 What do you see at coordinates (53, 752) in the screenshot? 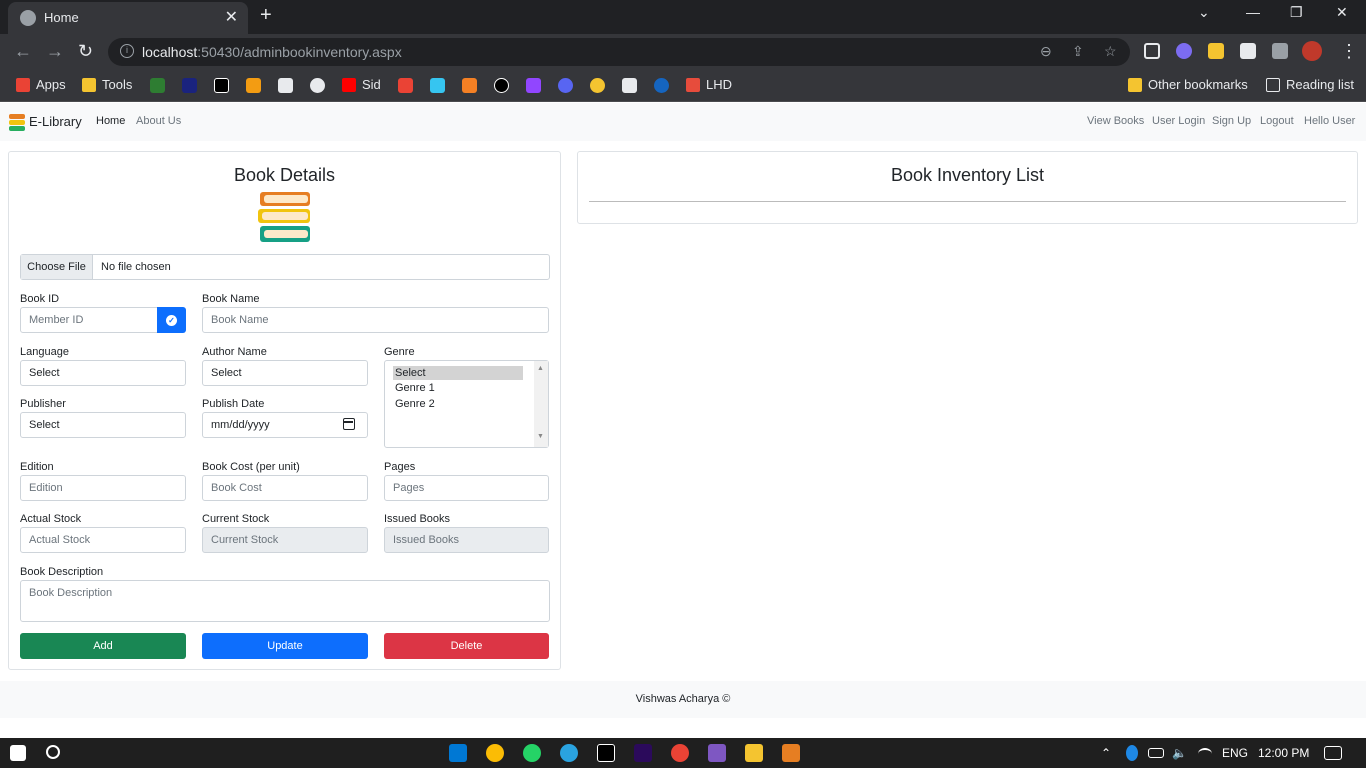
I see `search-icon` at bounding box center [53, 752].